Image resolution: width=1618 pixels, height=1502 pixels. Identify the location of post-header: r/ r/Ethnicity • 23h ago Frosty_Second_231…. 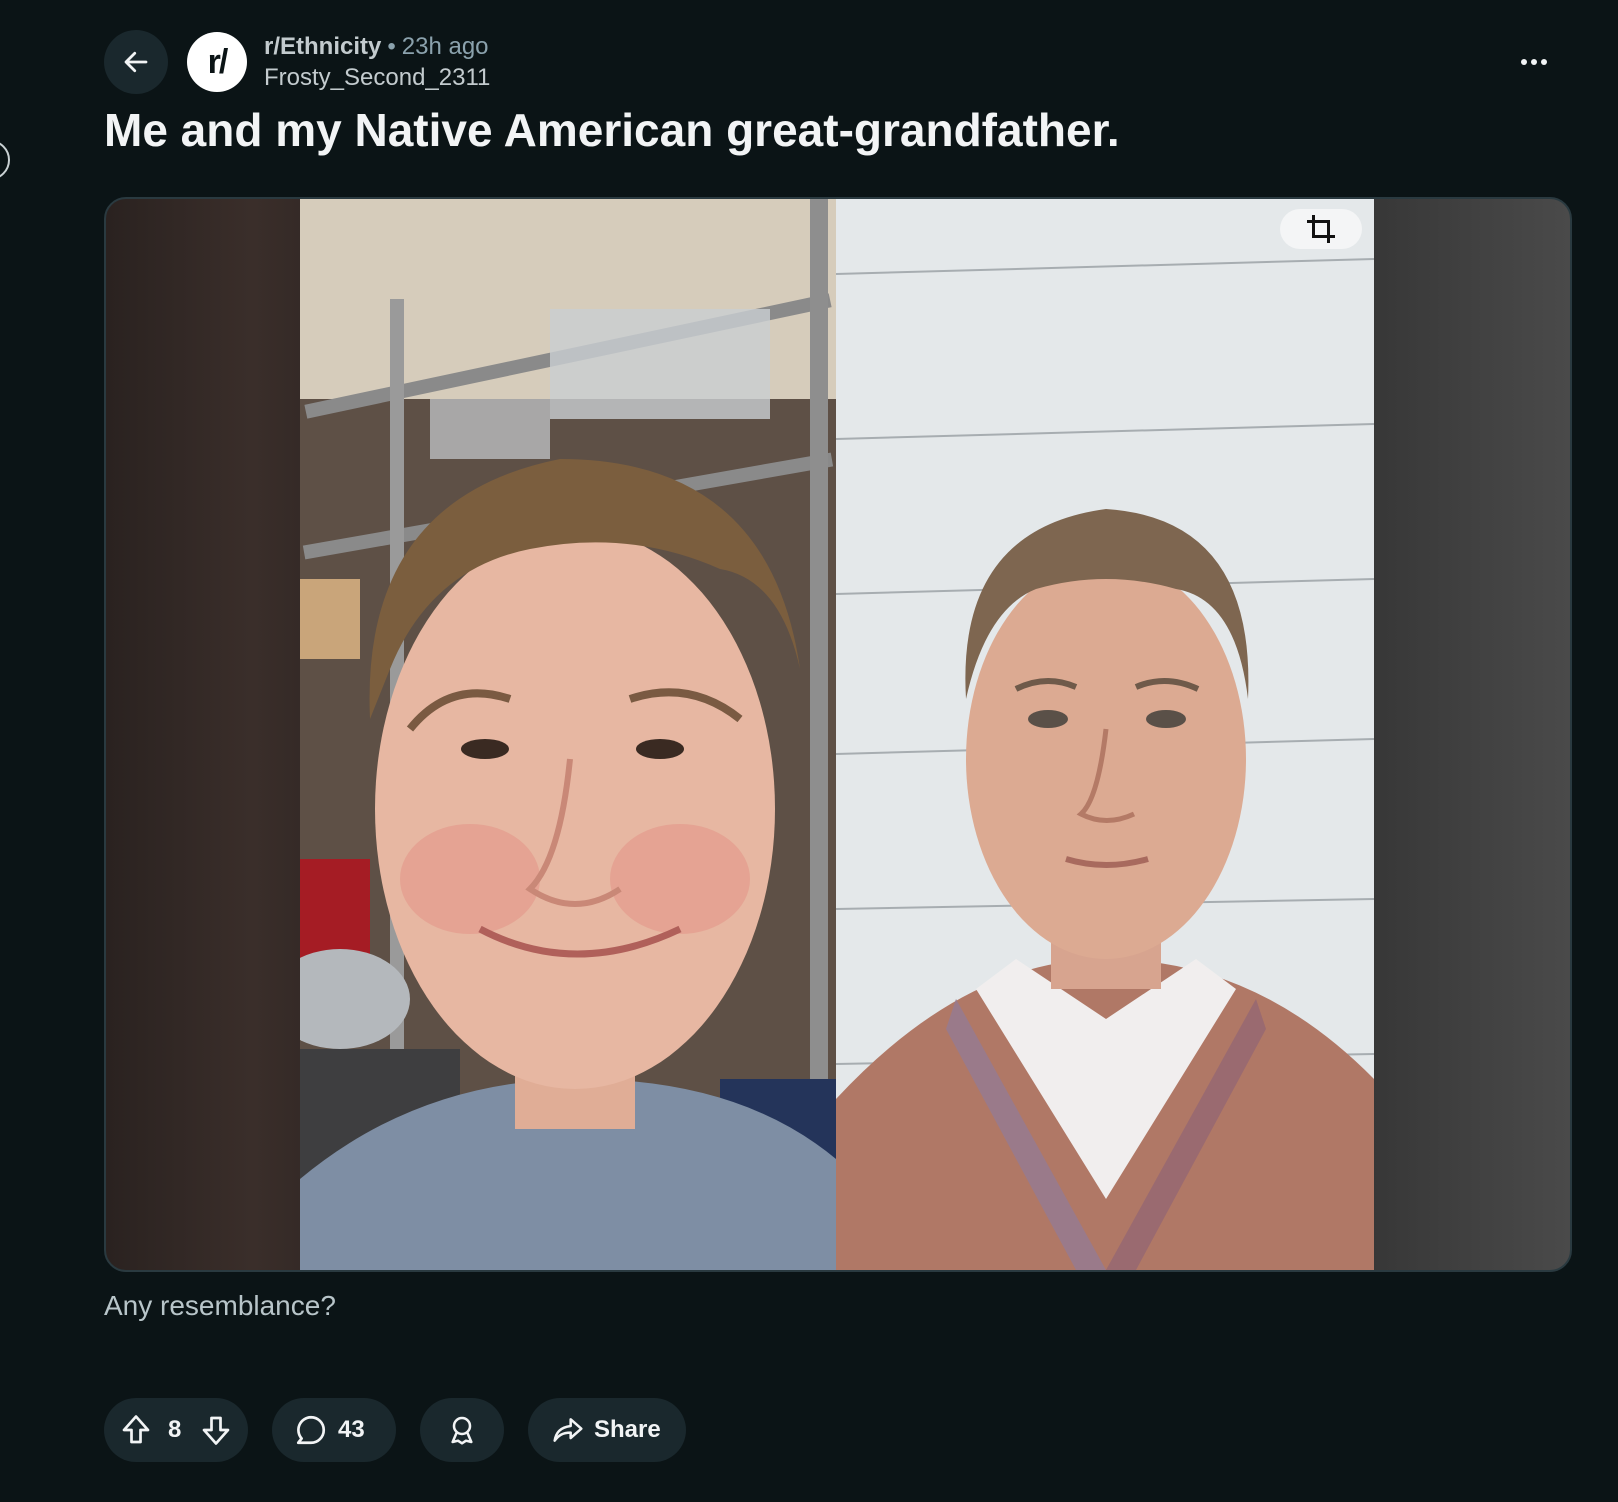
(831, 62).